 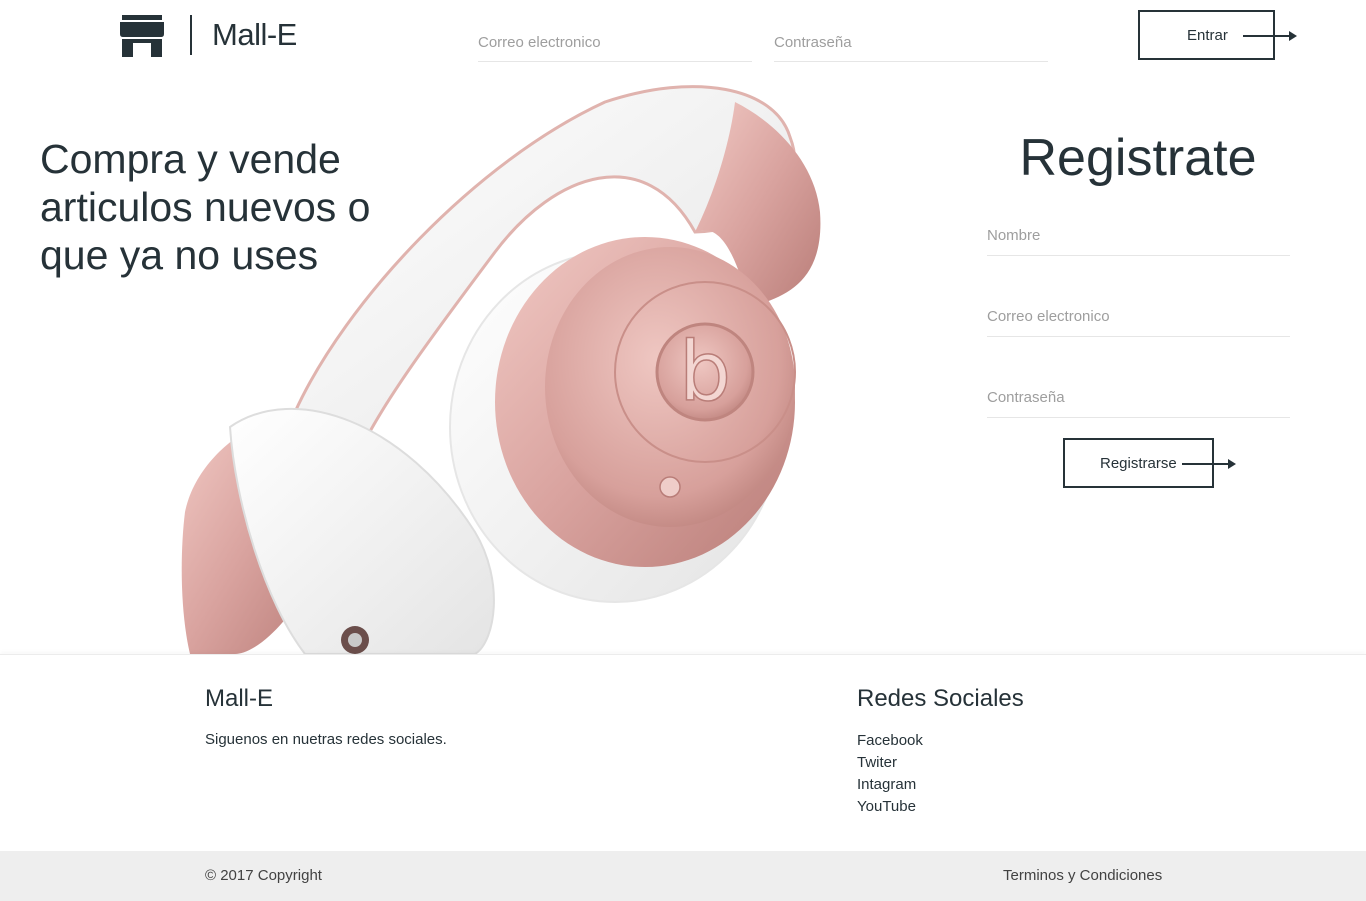 What do you see at coordinates (239, 698) in the screenshot?
I see `footer-brand-title: Mall-E` at bounding box center [239, 698].